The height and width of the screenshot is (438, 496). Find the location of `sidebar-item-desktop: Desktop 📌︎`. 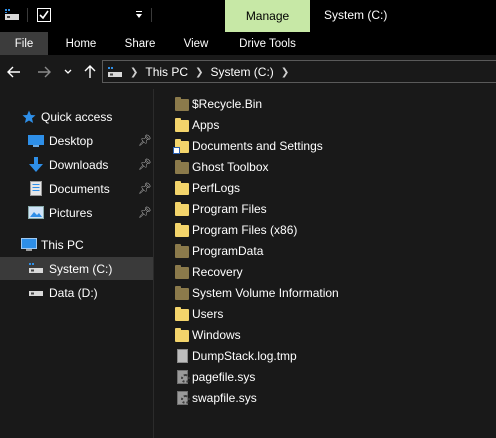

sidebar-item-desktop: Desktop 📌︎ is located at coordinates (76, 140).